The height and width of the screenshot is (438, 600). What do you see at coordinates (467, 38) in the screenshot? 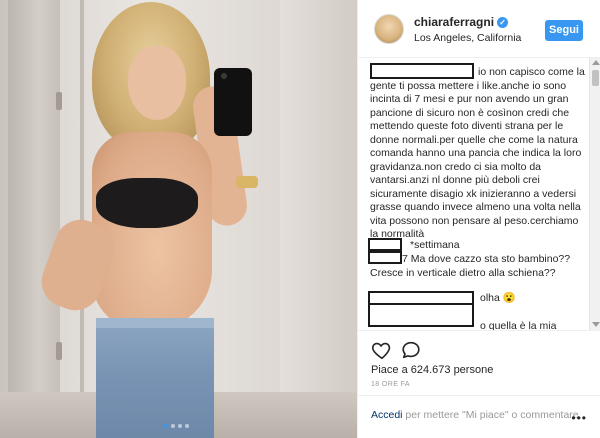
I see `location-link: Los Angeles, California` at bounding box center [467, 38].